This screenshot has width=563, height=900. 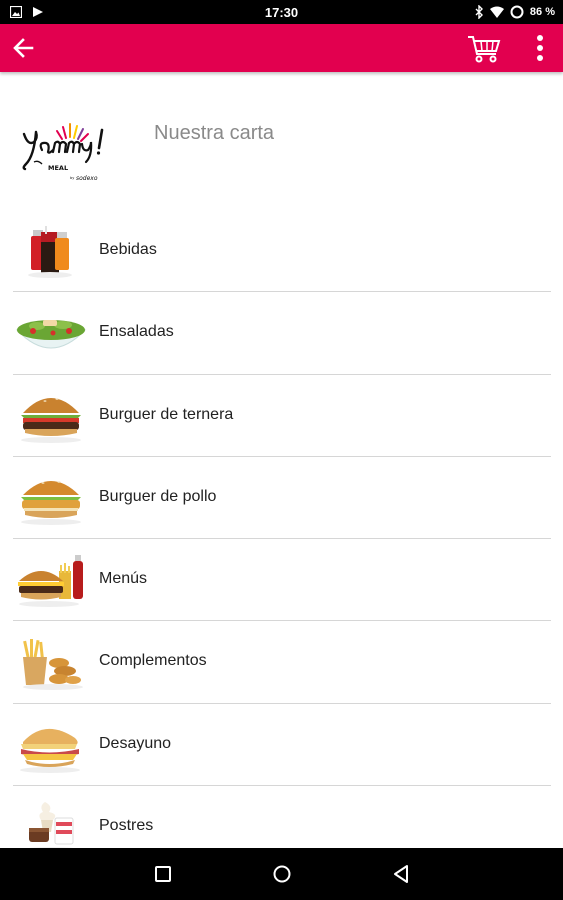 What do you see at coordinates (158, 496) in the screenshot?
I see `menu-item-label: Burguer de pollo` at bounding box center [158, 496].